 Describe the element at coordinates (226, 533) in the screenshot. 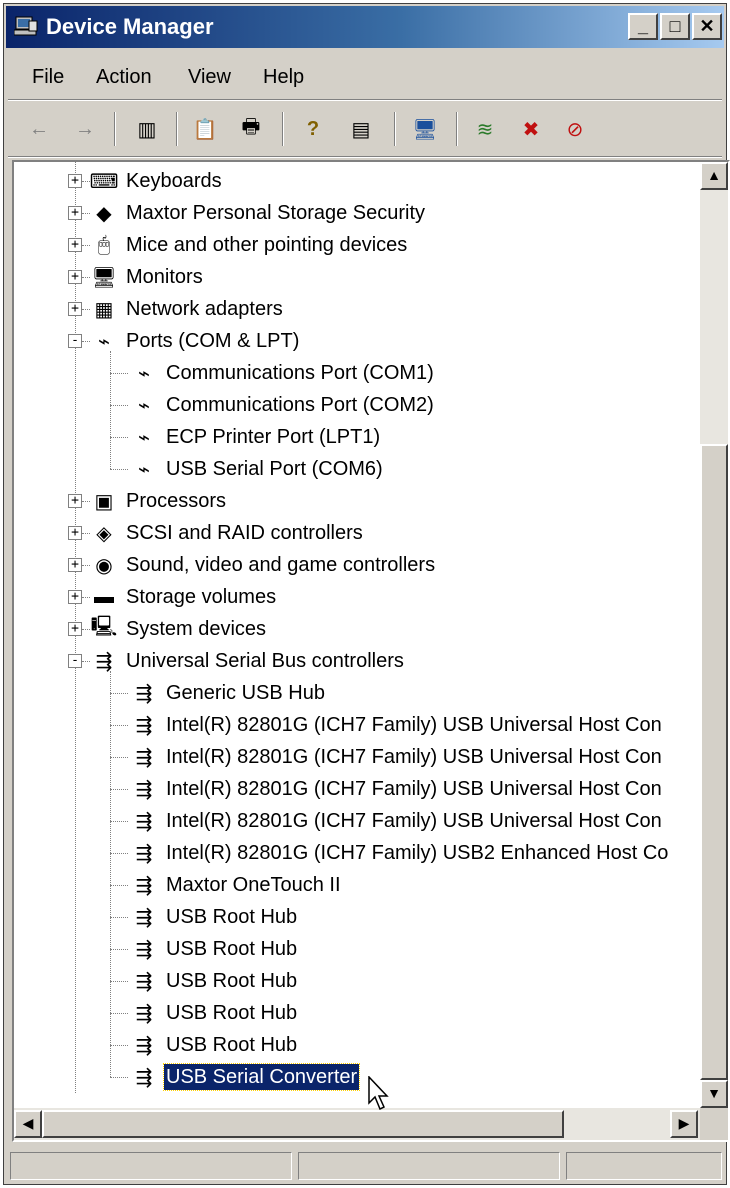

I see `tree-category: ◈ SCSI and RAID controllers` at that location.